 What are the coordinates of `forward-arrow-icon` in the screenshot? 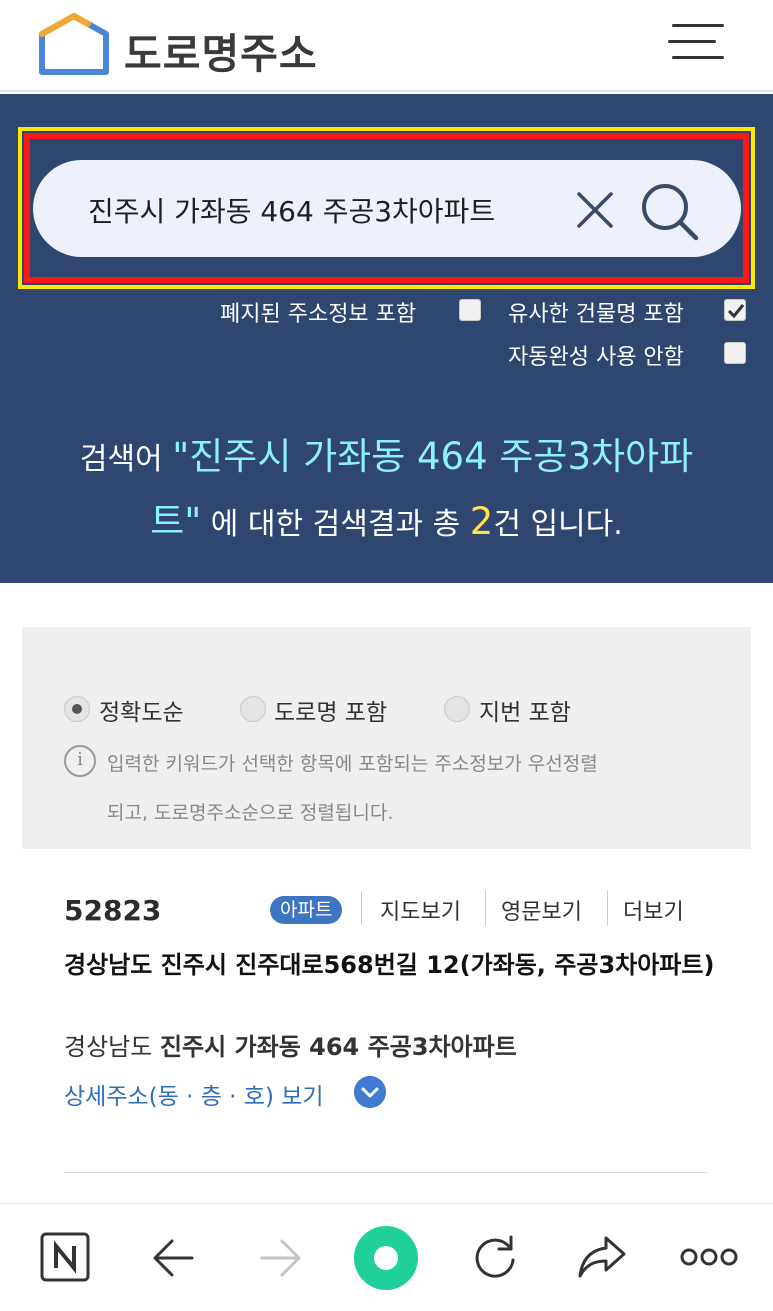 It's located at (281, 1258).